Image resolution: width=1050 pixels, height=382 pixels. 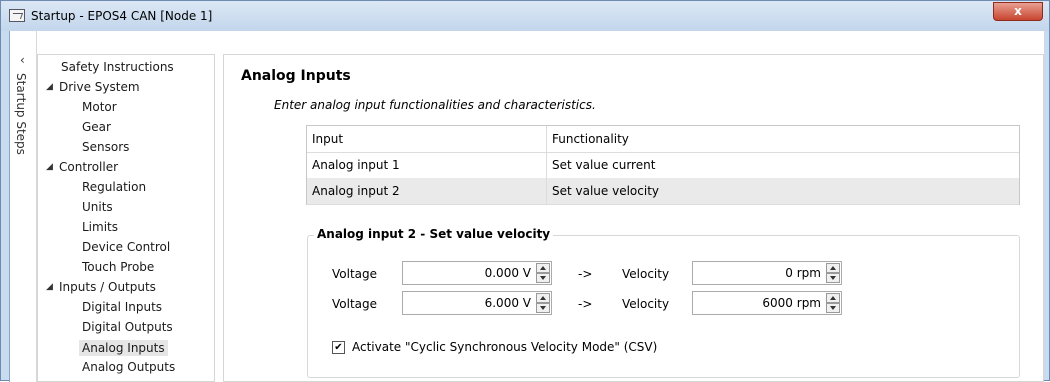 I want to click on column-divider, so click(x=546, y=165).